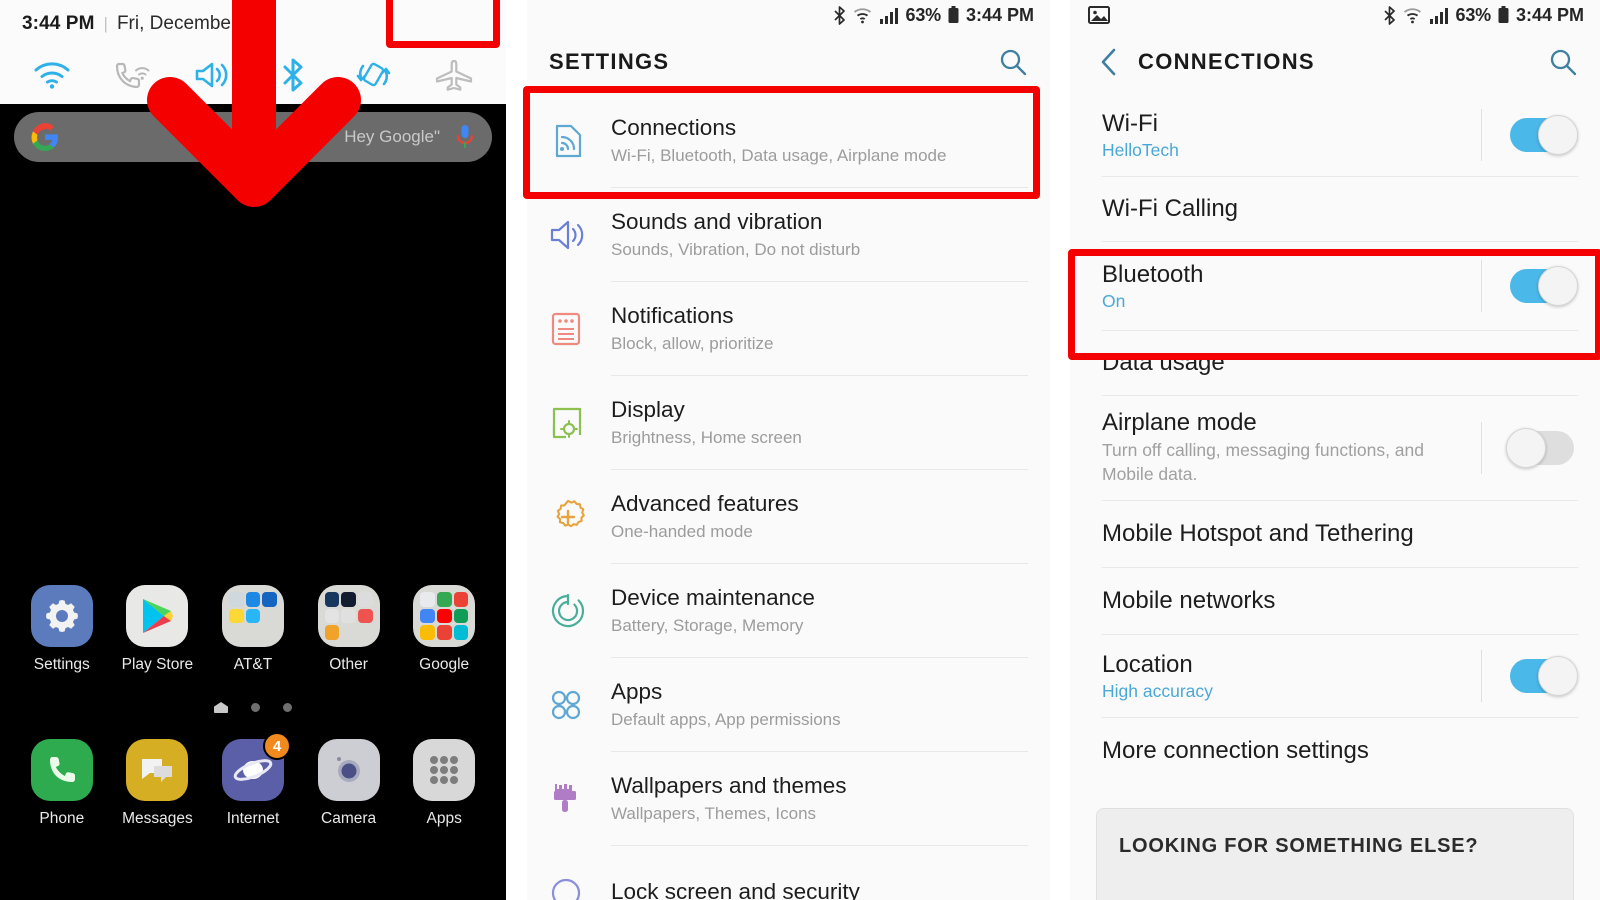  Describe the element at coordinates (714, 814) in the screenshot. I see `settings-row-subtitle: Wallpapers, Themes, Icons` at that location.